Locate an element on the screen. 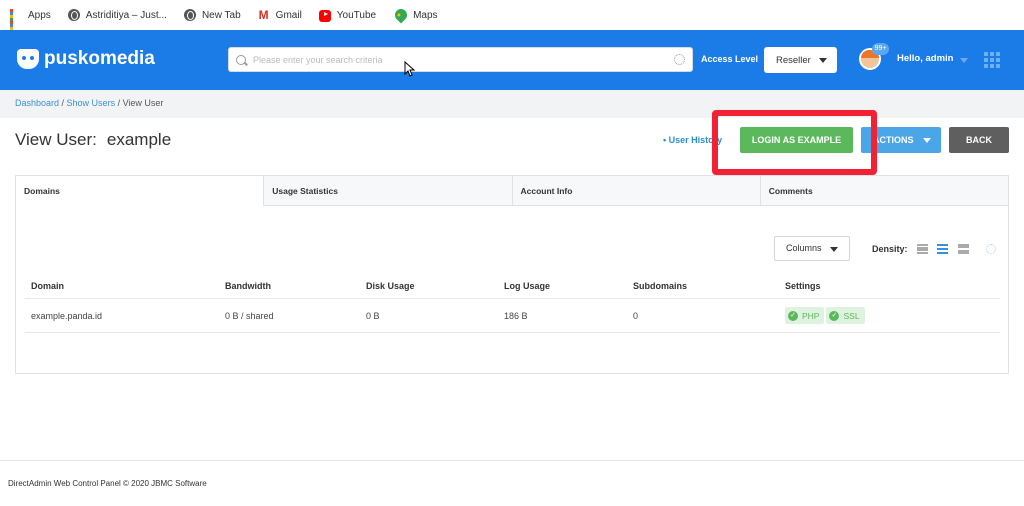 This screenshot has width=1024, height=506. tab-account-info: Account Info is located at coordinates (635, 190).